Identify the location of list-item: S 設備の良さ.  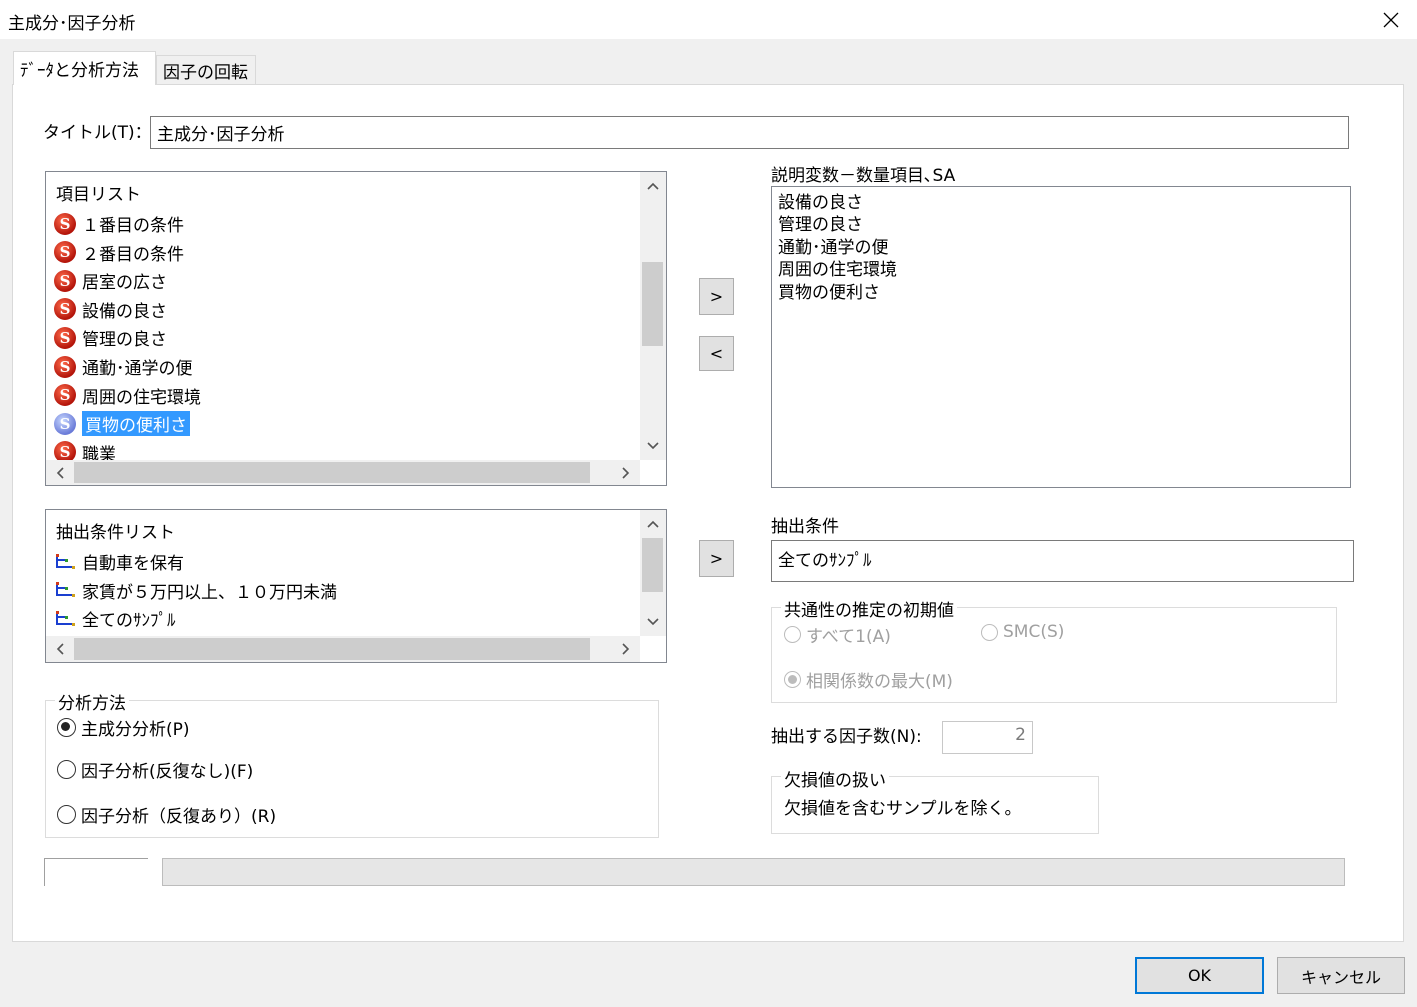
(110, 309).